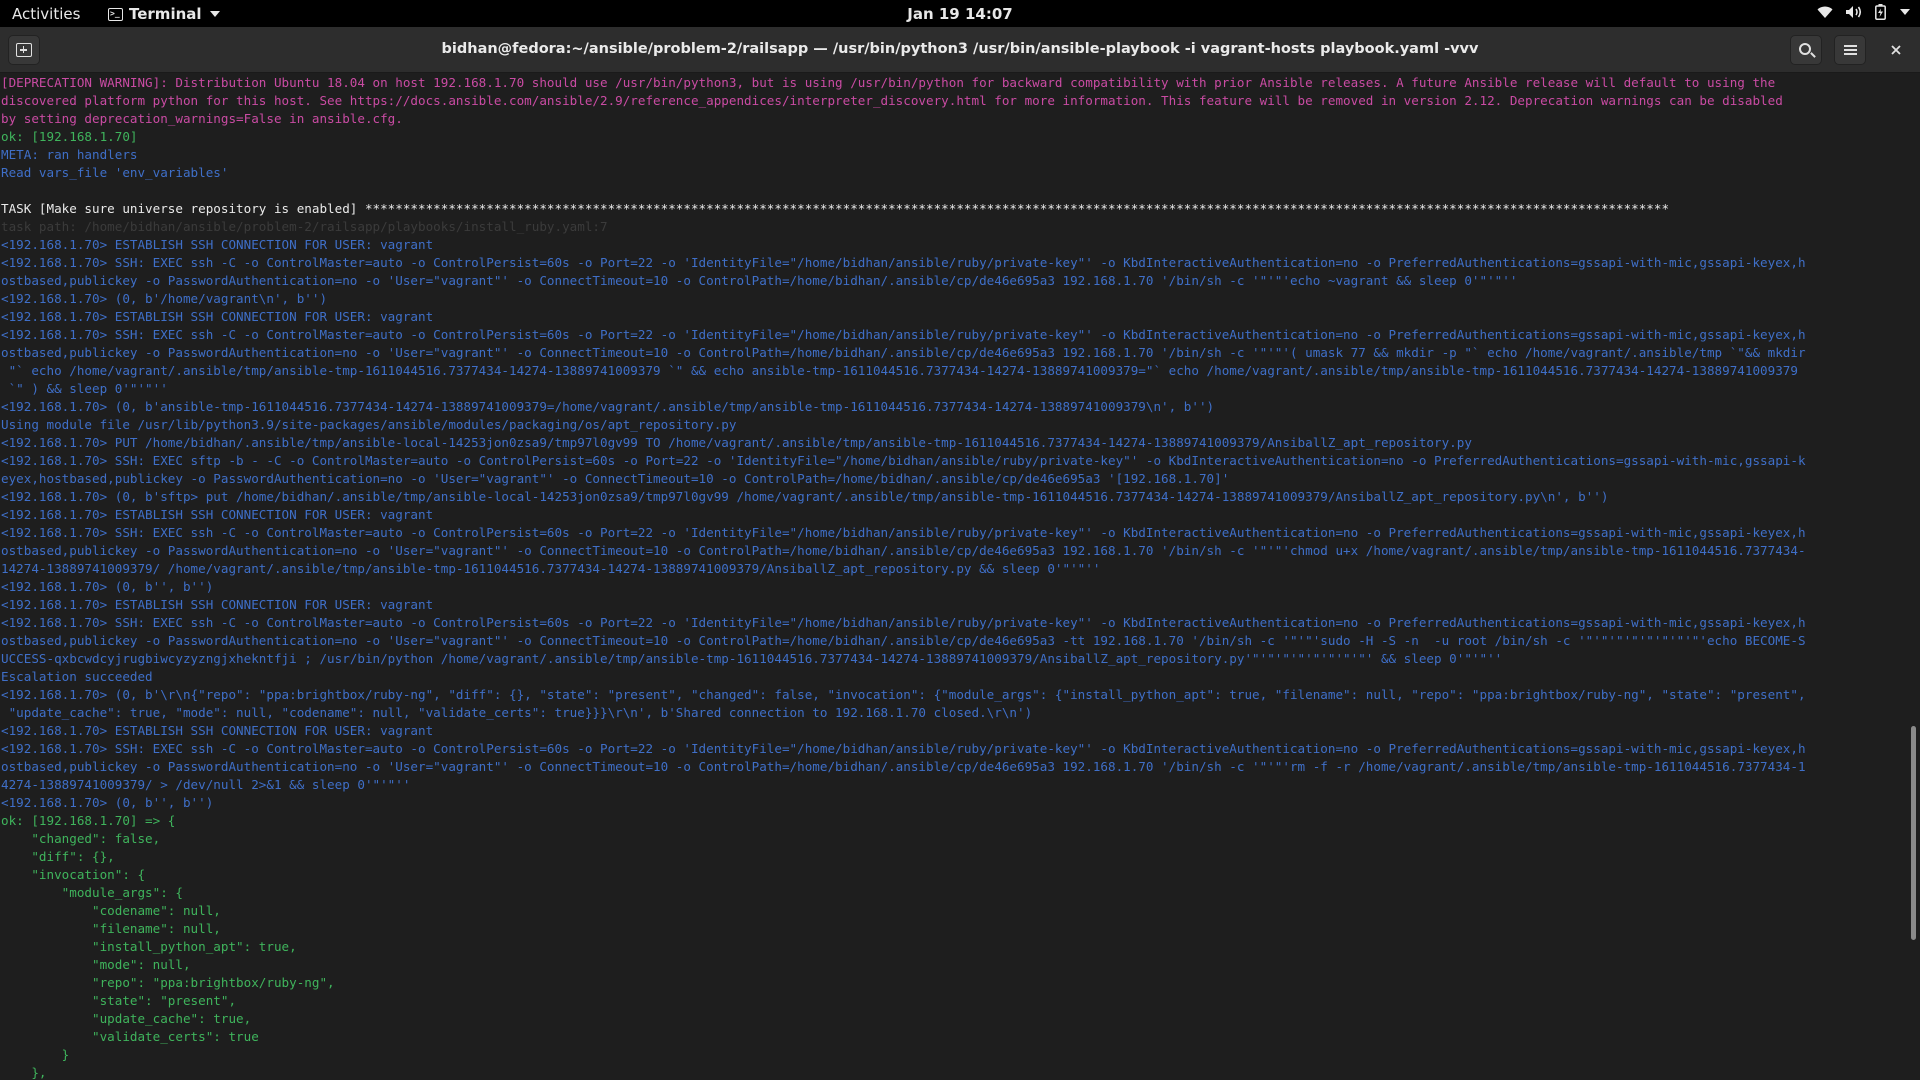  I want to click on clock-container: Jan 19 14:07, so click(960, 14).